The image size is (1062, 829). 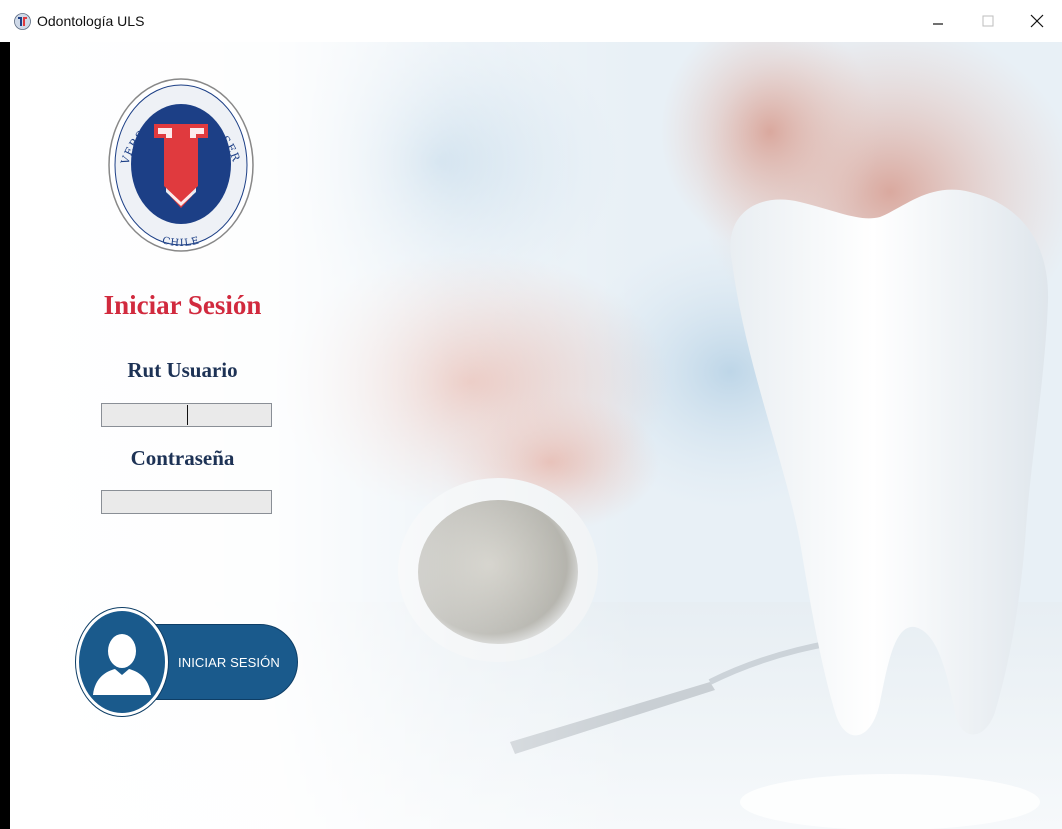 What do you see at coordinates (182, 458) in the screenshot?
I see `password-label: Contraseña` at bounding box center [182, 458].